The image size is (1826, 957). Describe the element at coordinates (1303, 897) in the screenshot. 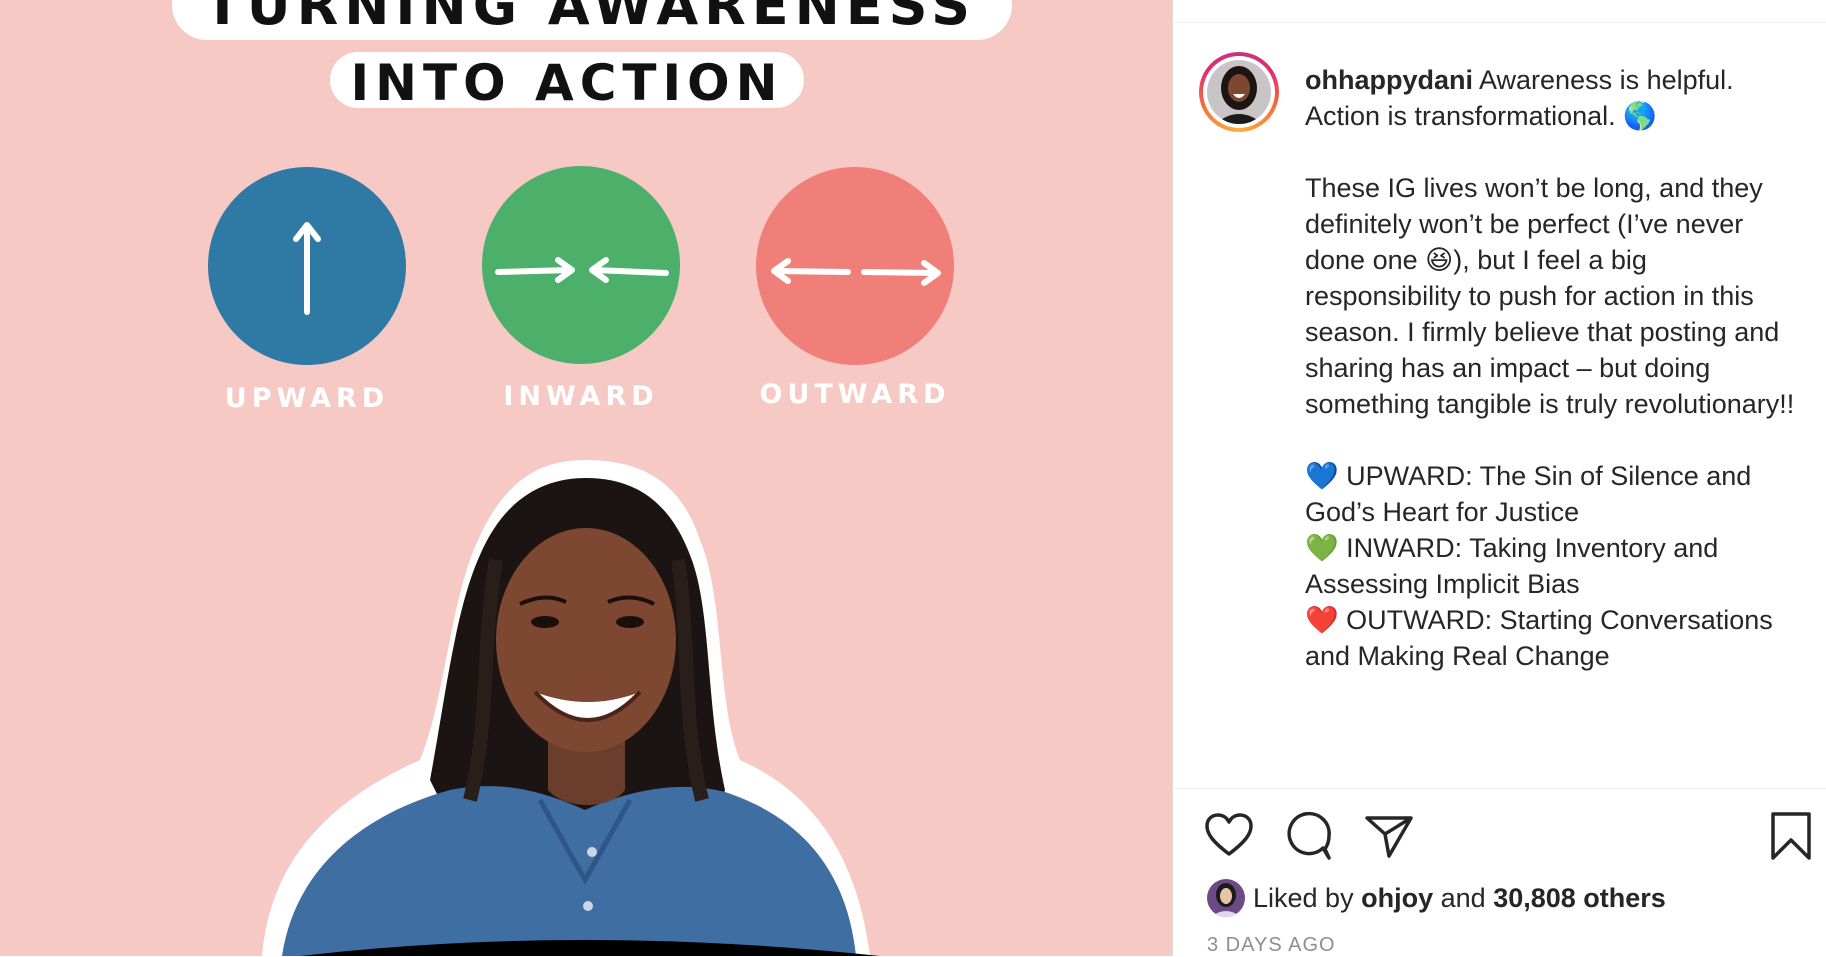

I see `liked-by-prefix: Liked by` at that location.